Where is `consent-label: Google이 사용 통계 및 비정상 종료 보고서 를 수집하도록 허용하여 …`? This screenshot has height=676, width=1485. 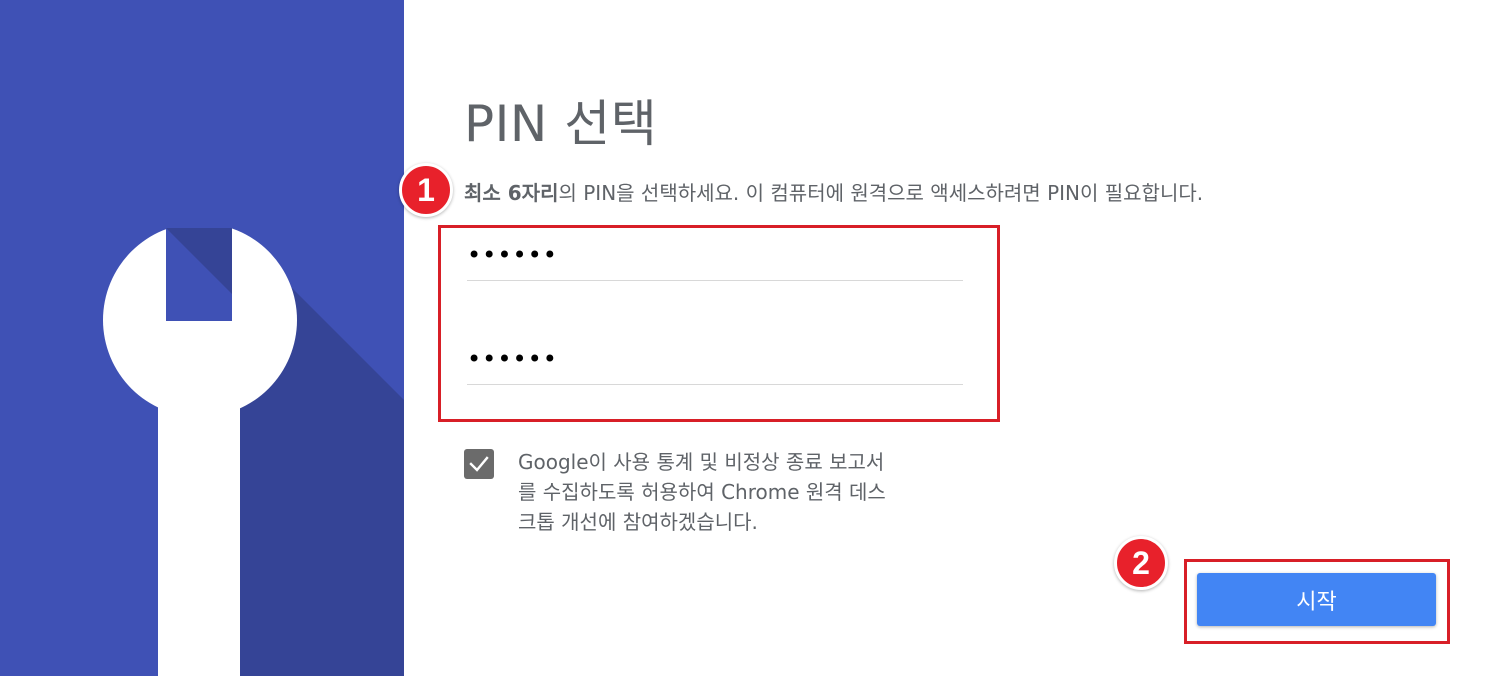
consent-label: Google이 사용 통계 및 비정상 종료 보고서 를 수집하도록 허용하여 … is located at coordinates (738, 492).